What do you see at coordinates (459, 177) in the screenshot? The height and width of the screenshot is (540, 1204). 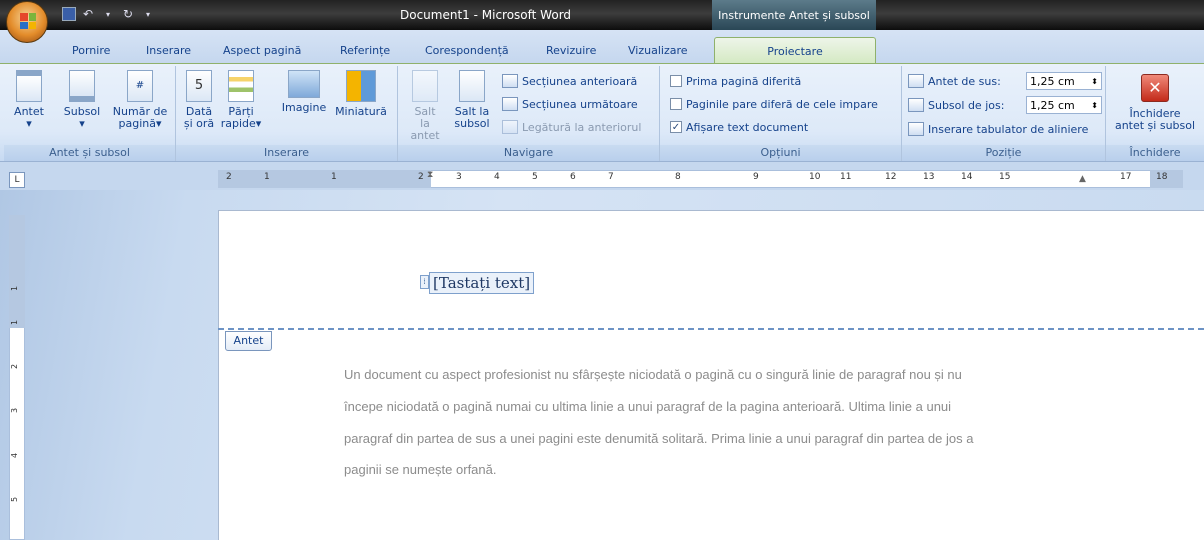 I see `ruler-mark: 3` at bounding box center [459, 177].